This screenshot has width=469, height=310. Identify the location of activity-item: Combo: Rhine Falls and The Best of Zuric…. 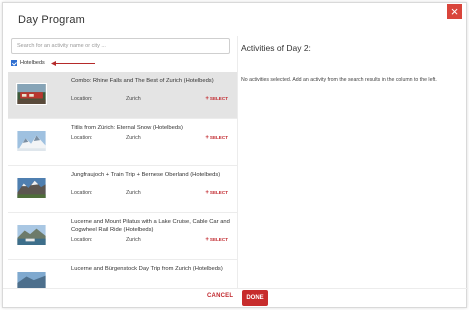
(123, 95).